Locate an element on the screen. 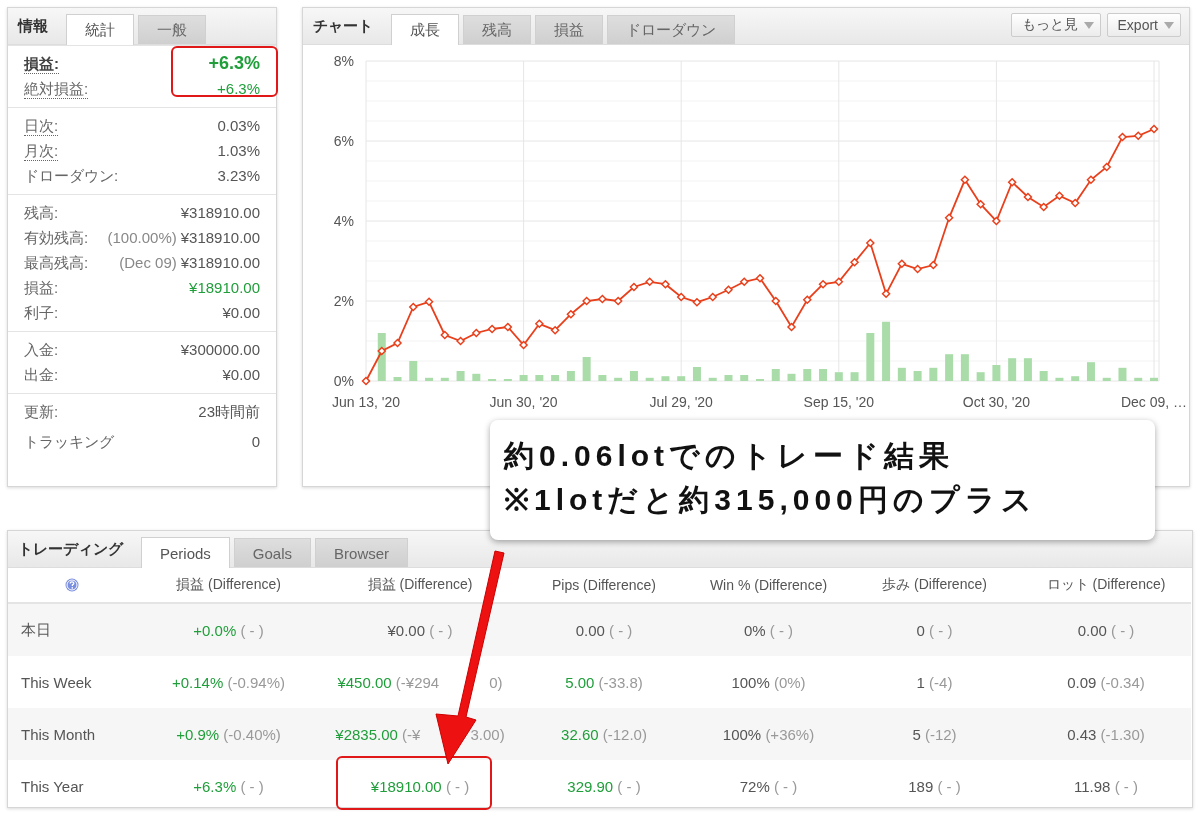 The image size is (1200, 821). axis-label: 8% is located at coordinates (343, 61).